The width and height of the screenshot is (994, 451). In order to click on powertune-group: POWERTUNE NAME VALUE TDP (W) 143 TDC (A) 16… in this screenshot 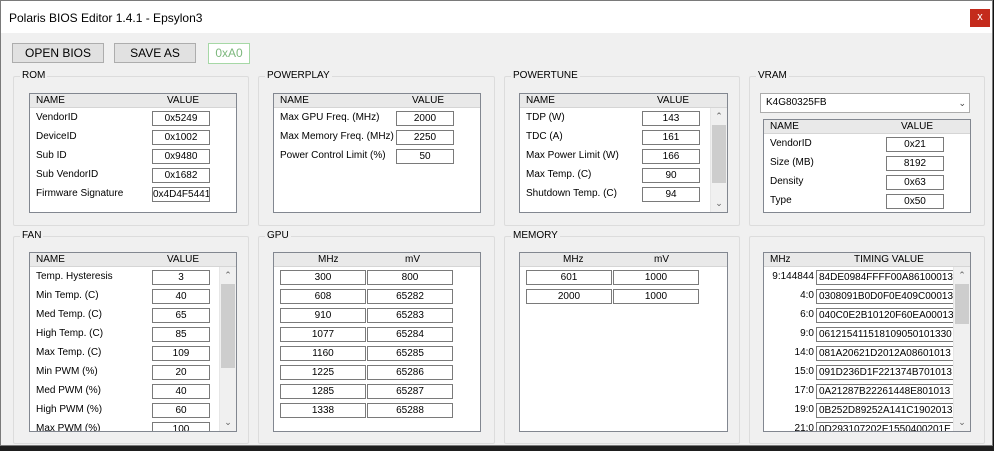, I will do `click(622, 148)`.